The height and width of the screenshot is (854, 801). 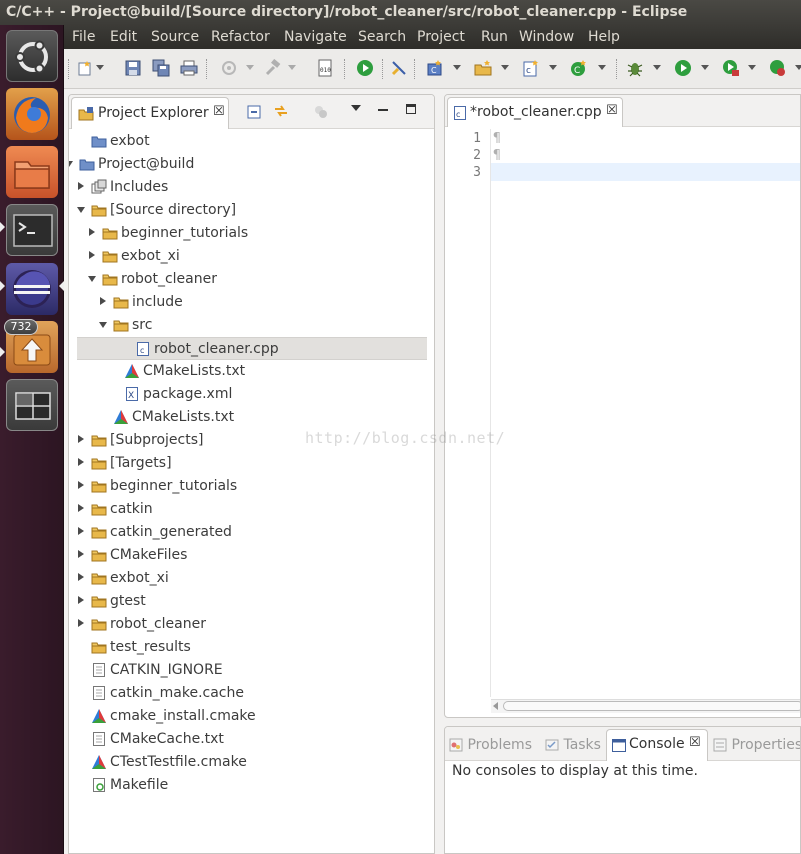 What do you see at coordinates (490, 746) in the screenshot?
I see `tab-problems: Problems` at bounding box center [490, 746].